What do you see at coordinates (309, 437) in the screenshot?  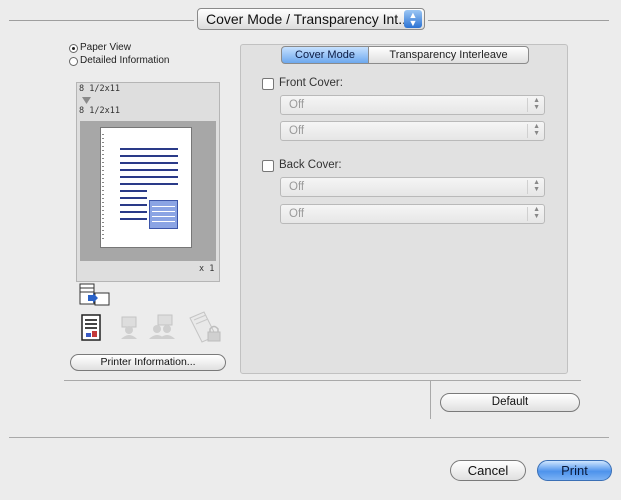 I see `footer-separator` at bounding box center [309, 437].